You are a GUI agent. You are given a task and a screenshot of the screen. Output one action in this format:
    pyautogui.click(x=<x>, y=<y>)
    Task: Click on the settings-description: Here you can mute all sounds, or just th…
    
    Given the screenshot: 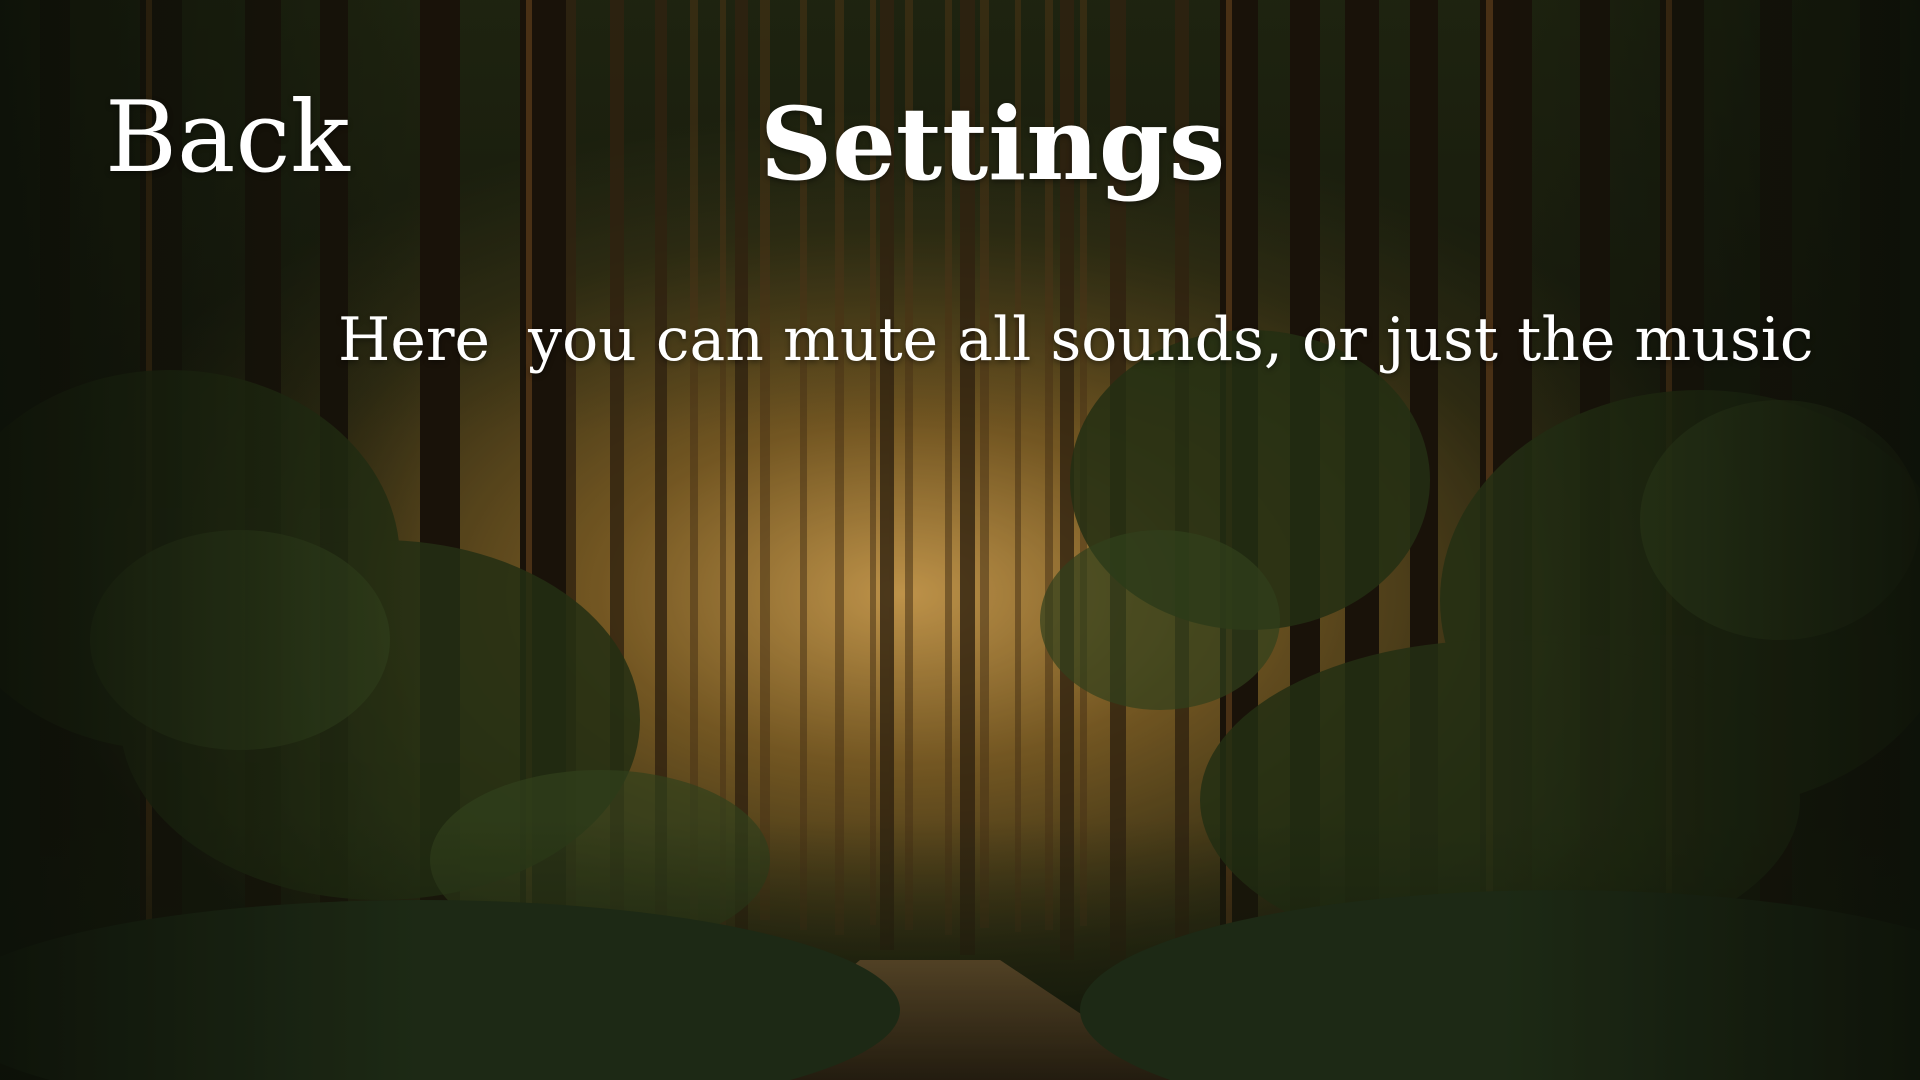 What is the action you would take?
    pyautogui.click(x=1076, y=340)
    